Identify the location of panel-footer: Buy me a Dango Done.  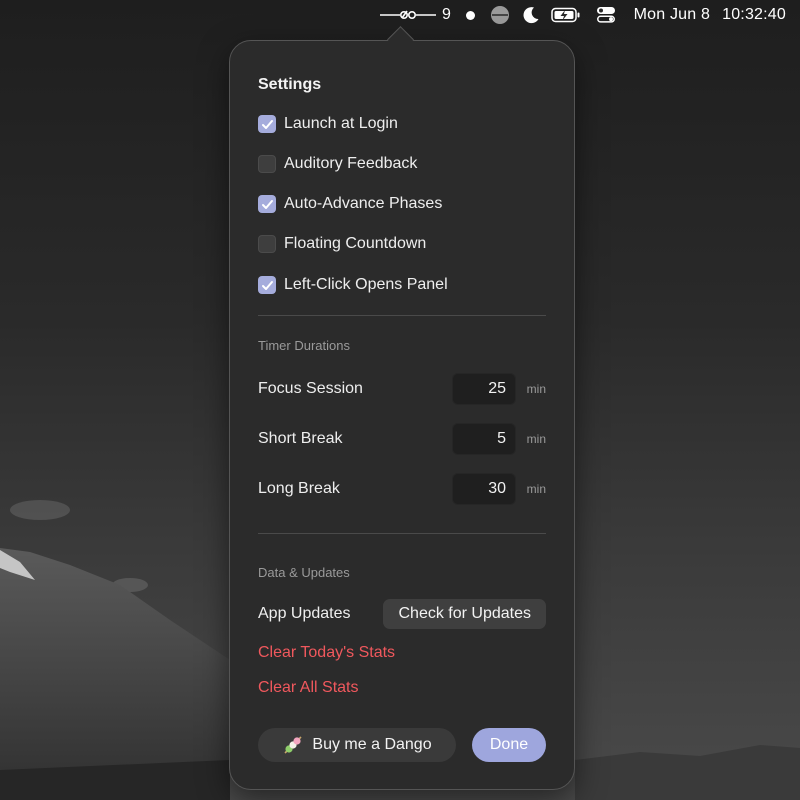
(402, 745).